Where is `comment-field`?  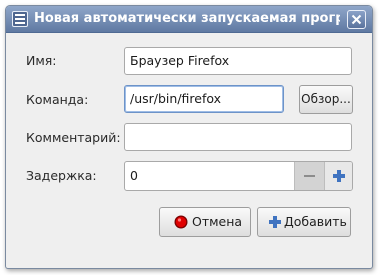
comment-field is located at coordinates (238, 137).